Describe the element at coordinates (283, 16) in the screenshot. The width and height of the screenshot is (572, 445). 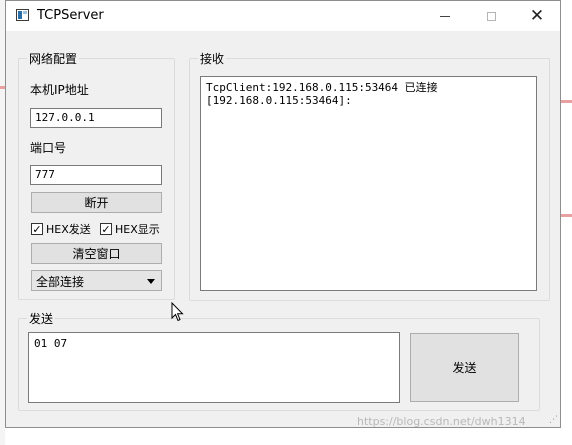
I see `title-bar: TCPServer ✕` at that location.